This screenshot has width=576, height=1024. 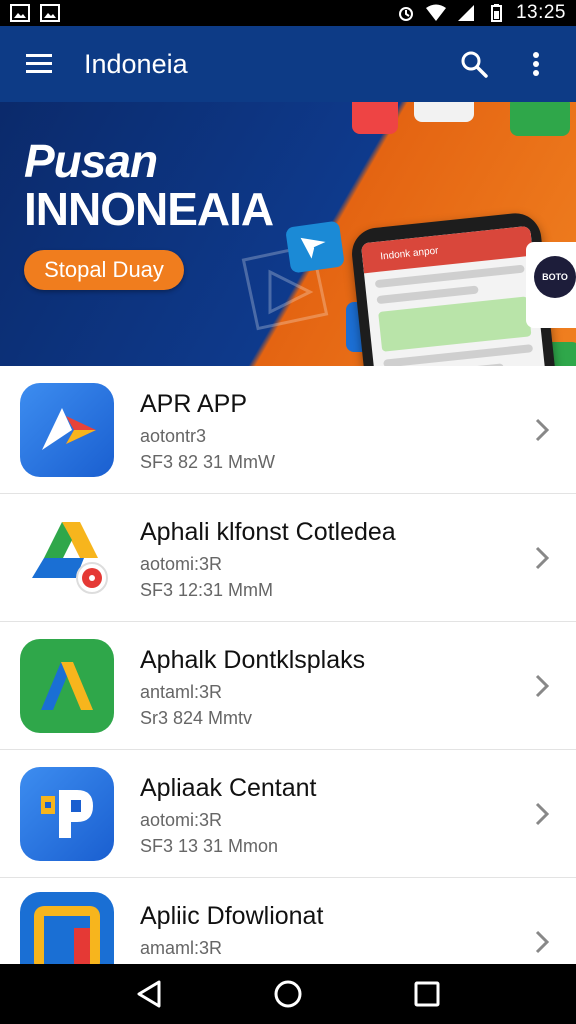 What do you see at coordinates (181, 692) in the screenshot?
I see `app-subtitle: antaml:3R` at bounding box center [181, 692].